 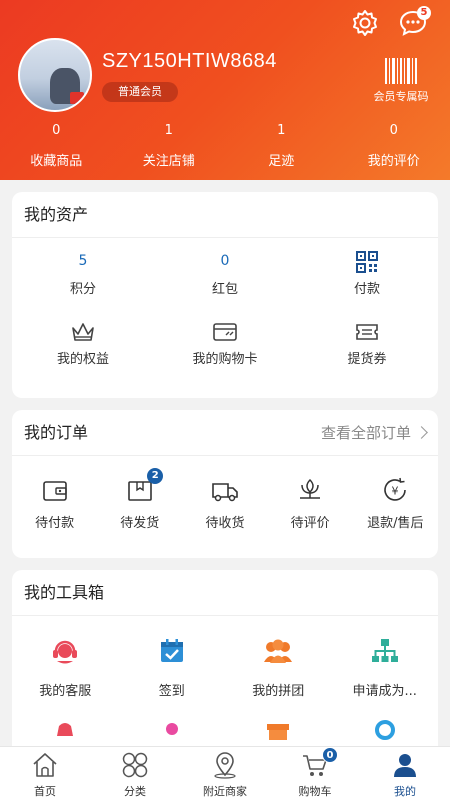 What do you see at coordinates (278, 731) in the screenshot?
I see `shop-icon` at bounding box center [278, 731].